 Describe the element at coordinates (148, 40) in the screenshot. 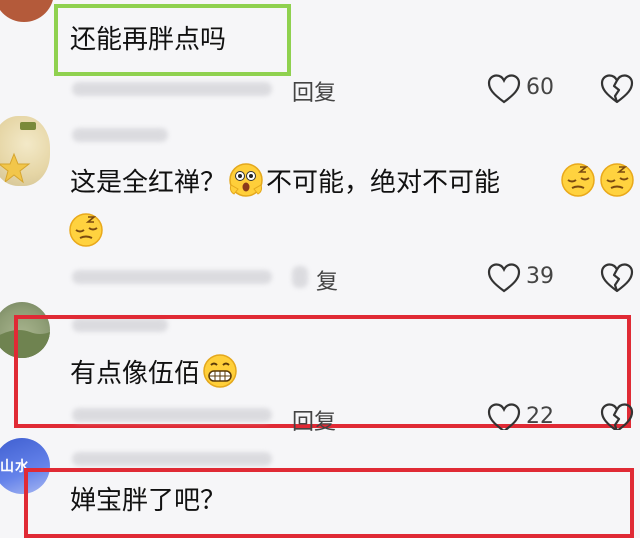

I see `comment-text: 还能再胖点吗` at that location.